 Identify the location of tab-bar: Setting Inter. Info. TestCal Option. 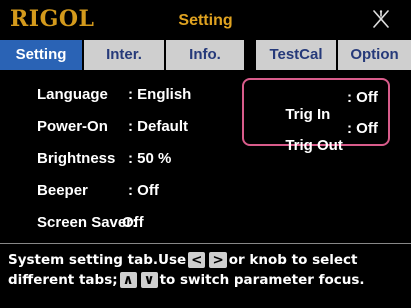
(205, 55).